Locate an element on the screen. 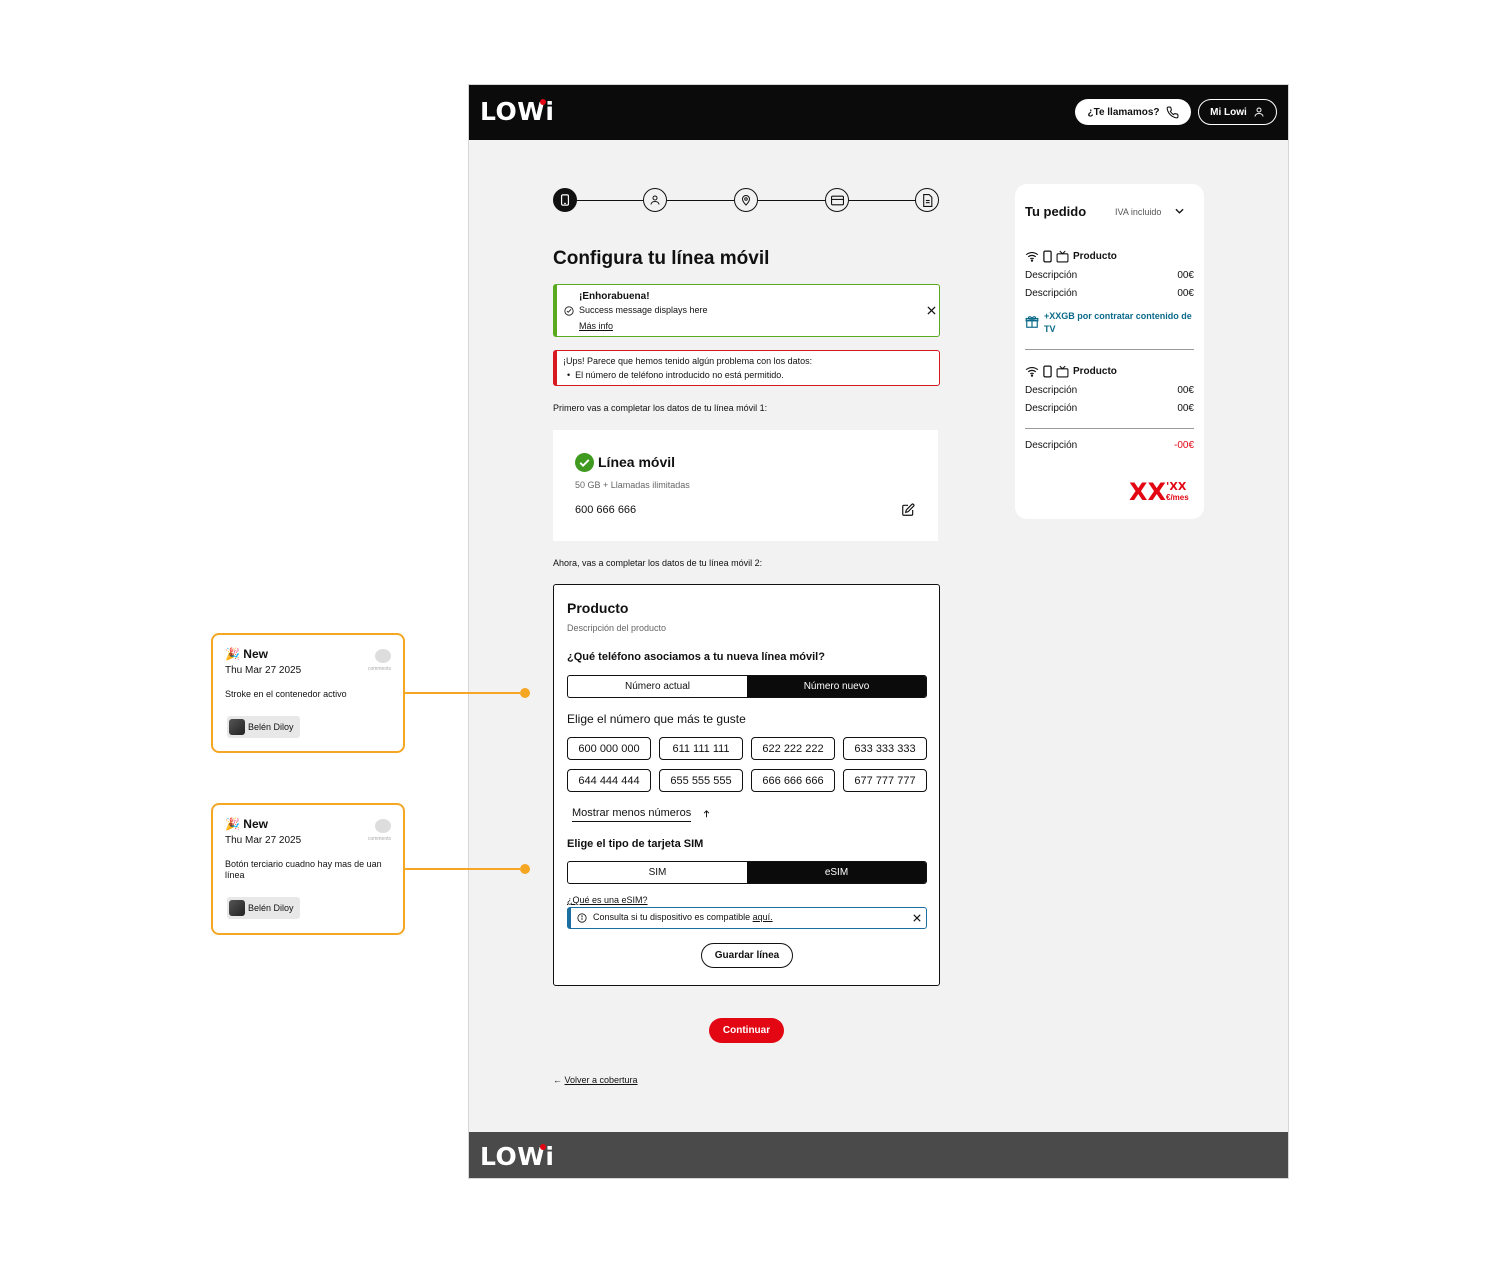 This screenshot has width=1500, height=1262. vat-label: IVA incluido is located at coordinates (1138, 212).